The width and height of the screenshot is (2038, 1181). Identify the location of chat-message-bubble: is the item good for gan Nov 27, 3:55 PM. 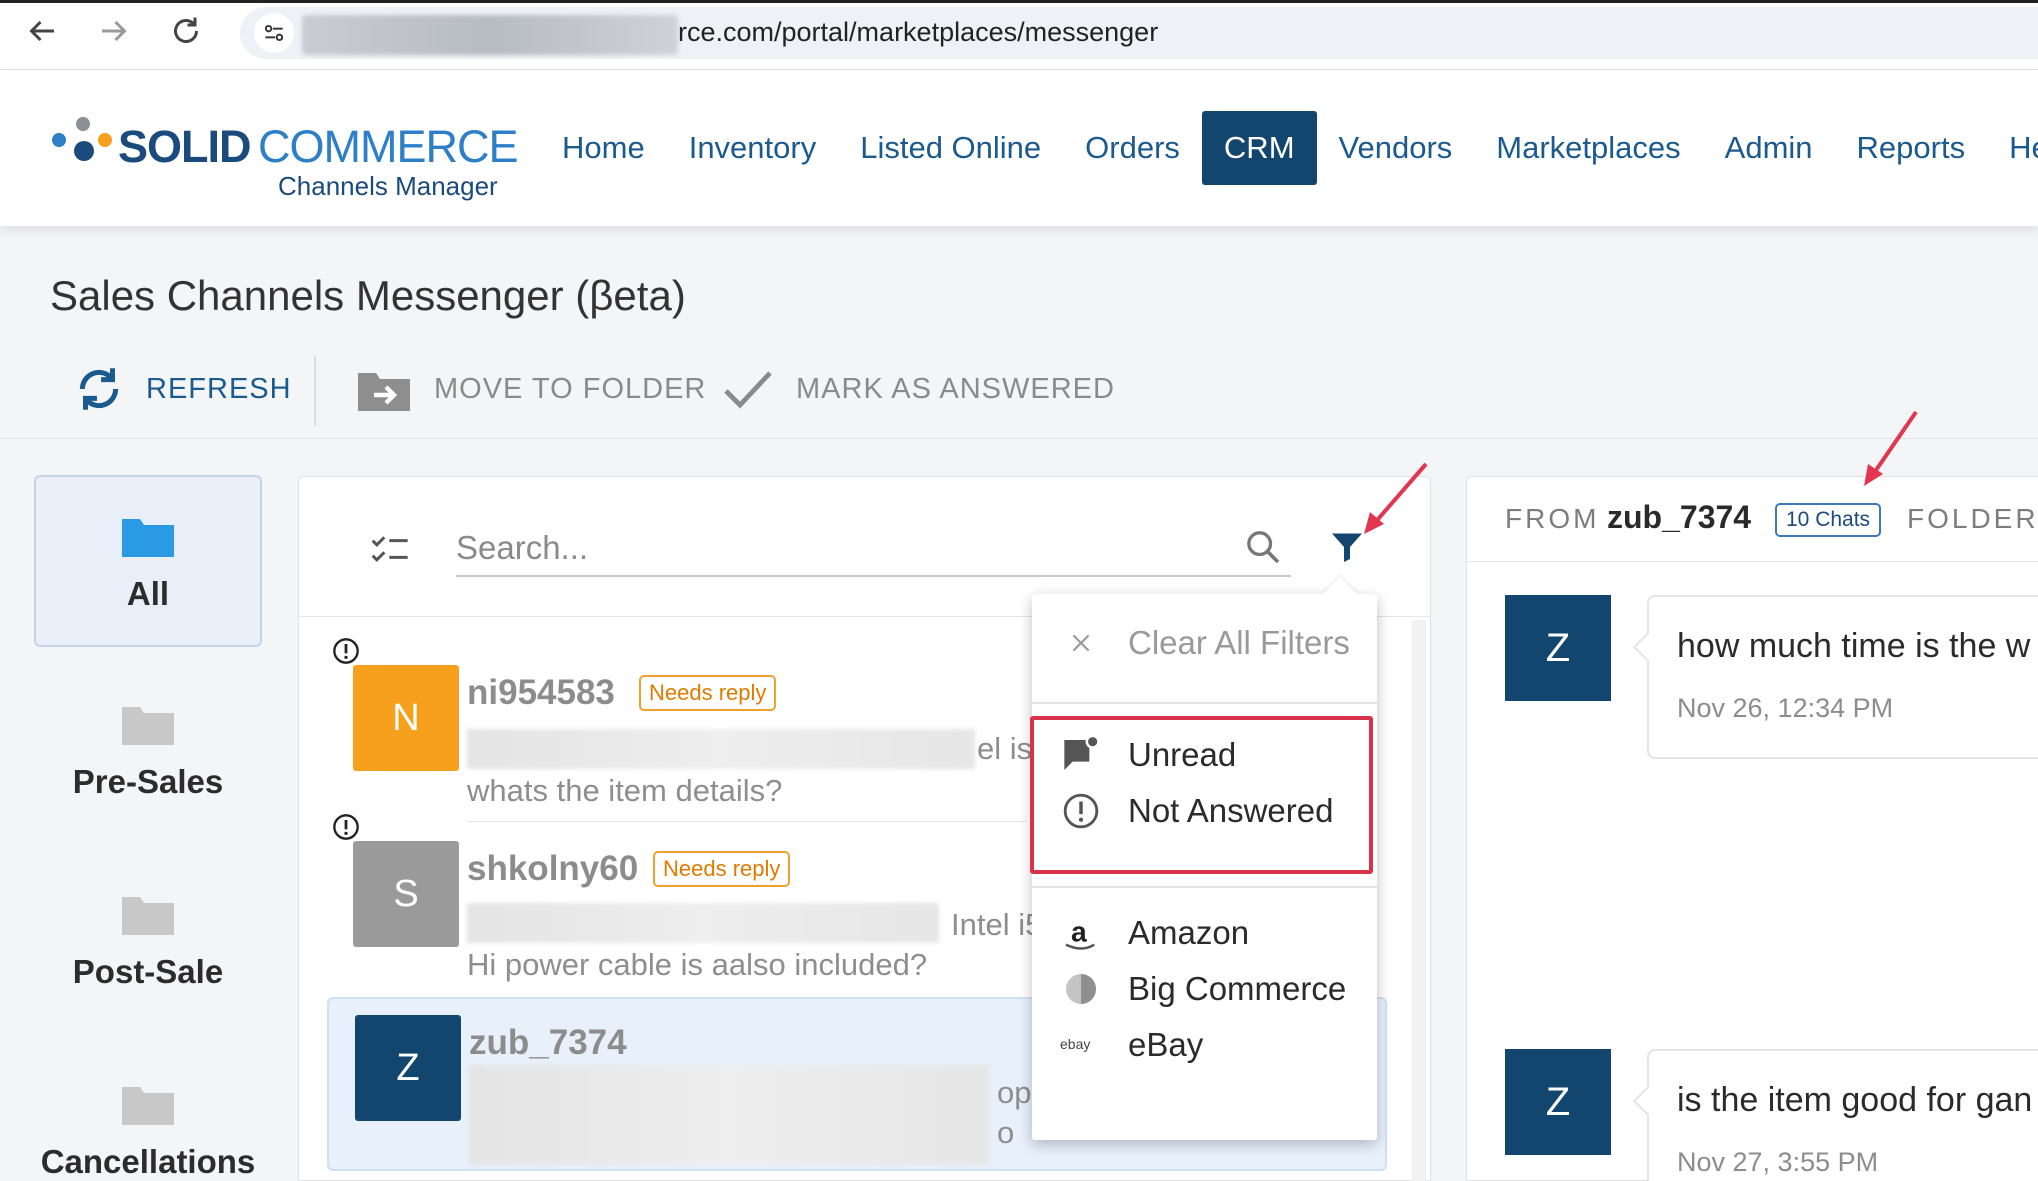
(1835, 1115).